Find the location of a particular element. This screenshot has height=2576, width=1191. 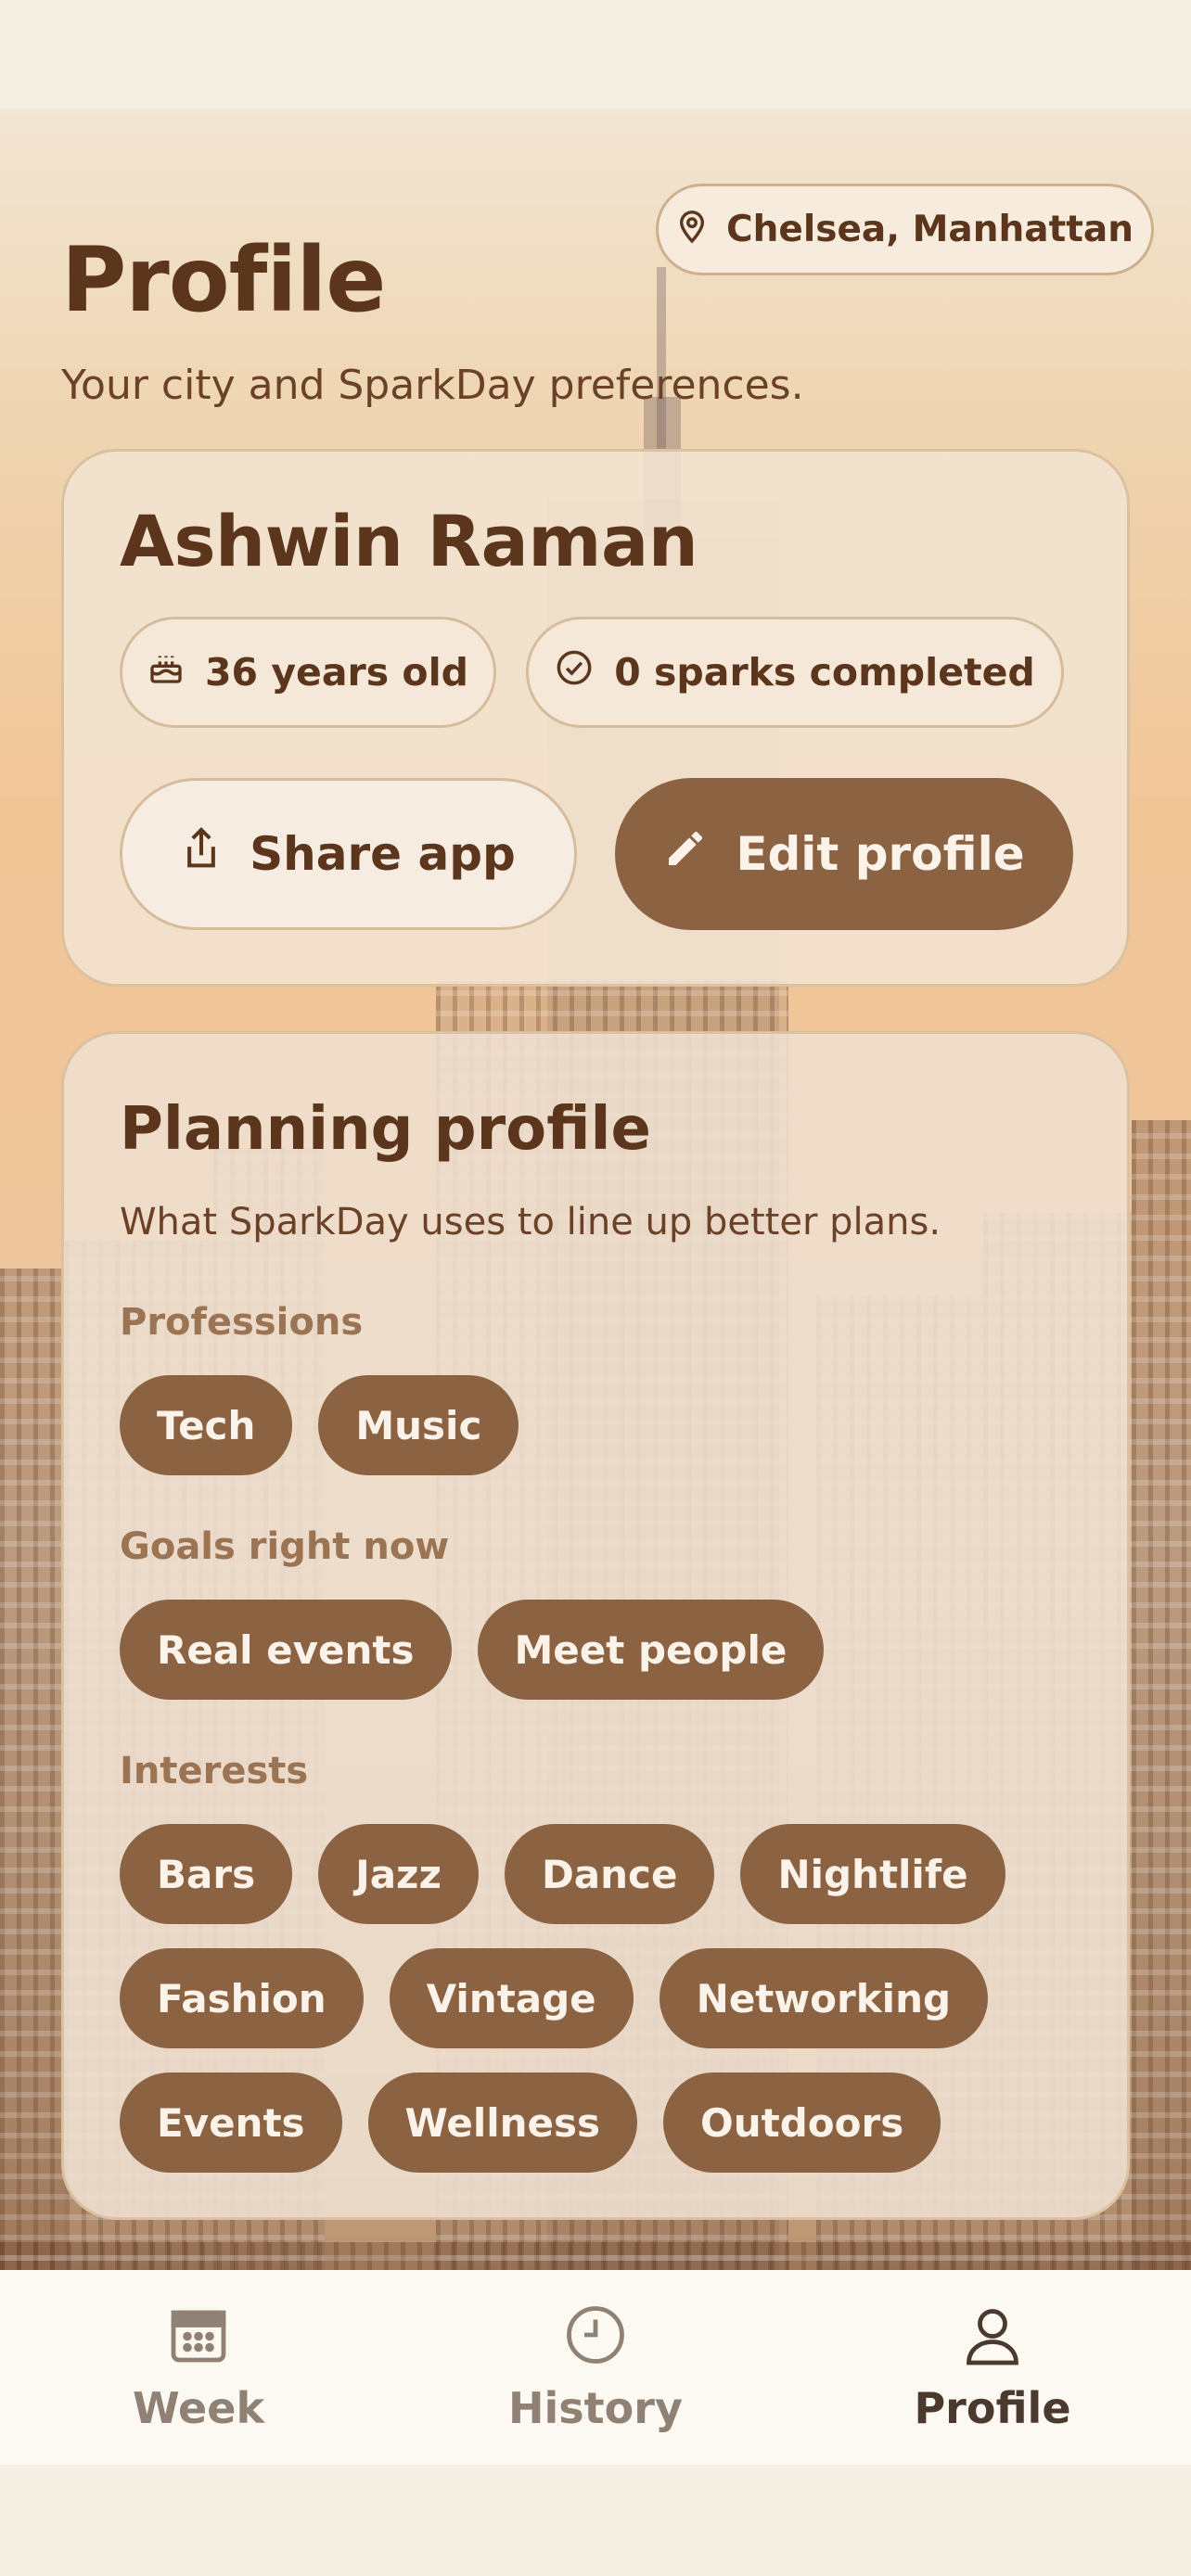

professions-label: Professions is located at coordinates (242, 1323).